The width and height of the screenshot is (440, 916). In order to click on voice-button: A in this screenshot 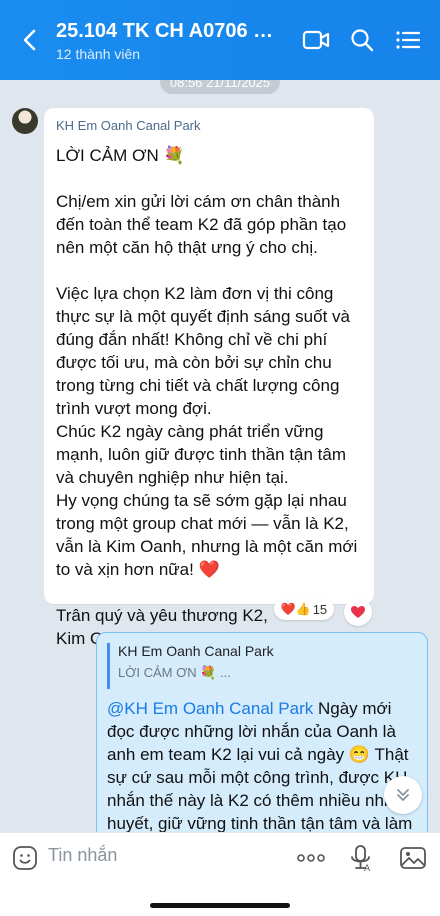, I will do `click(361, 858)`.